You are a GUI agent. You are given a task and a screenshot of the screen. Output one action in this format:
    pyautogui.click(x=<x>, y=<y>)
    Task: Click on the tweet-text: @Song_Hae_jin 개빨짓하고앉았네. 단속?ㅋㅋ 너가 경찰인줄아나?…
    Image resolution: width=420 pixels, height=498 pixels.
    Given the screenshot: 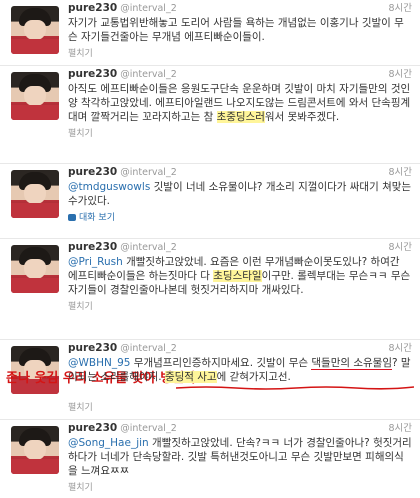 What is the action you would take?
    pyautogui.click(x=240, y=457)
    